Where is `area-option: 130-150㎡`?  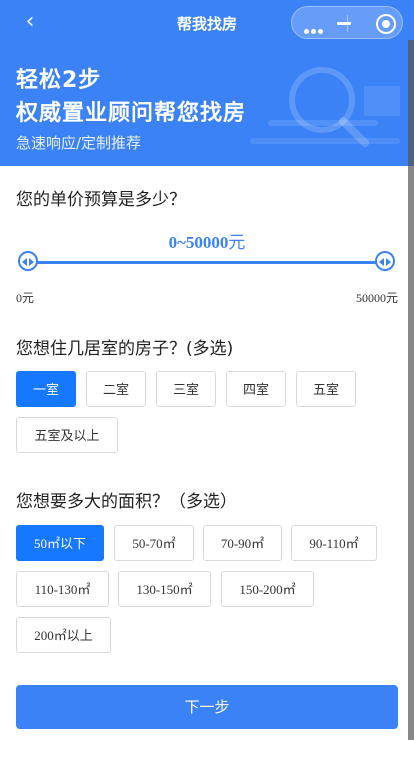
area-option: 130-150㎡ is located at coordinates (164, 589).